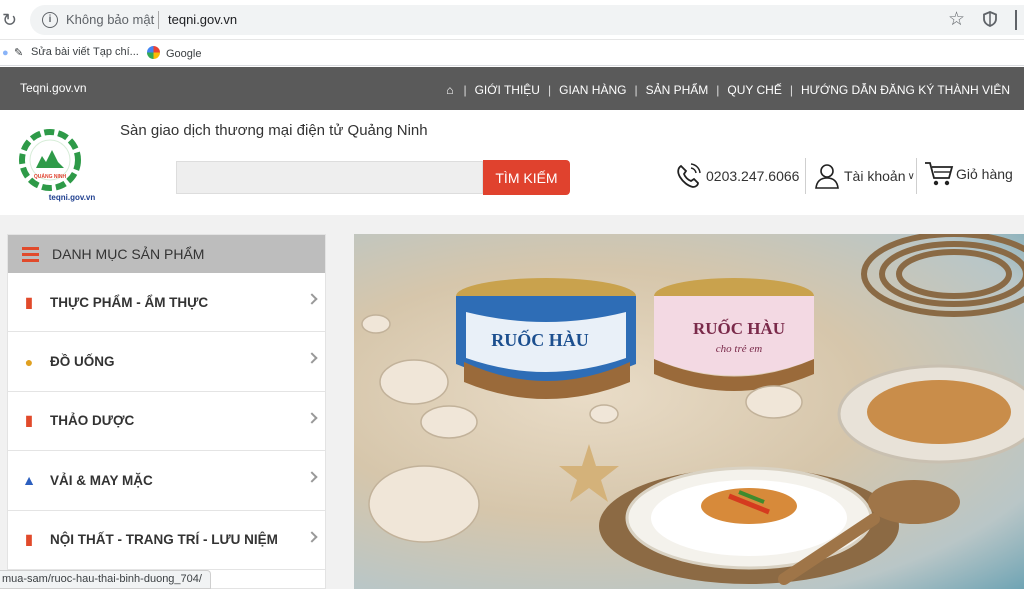 The image size is (1024, 589). What do you see at coordinates (939, 174) in the screenshot?
I see `cart-icon` at bounding box center [939, 174].